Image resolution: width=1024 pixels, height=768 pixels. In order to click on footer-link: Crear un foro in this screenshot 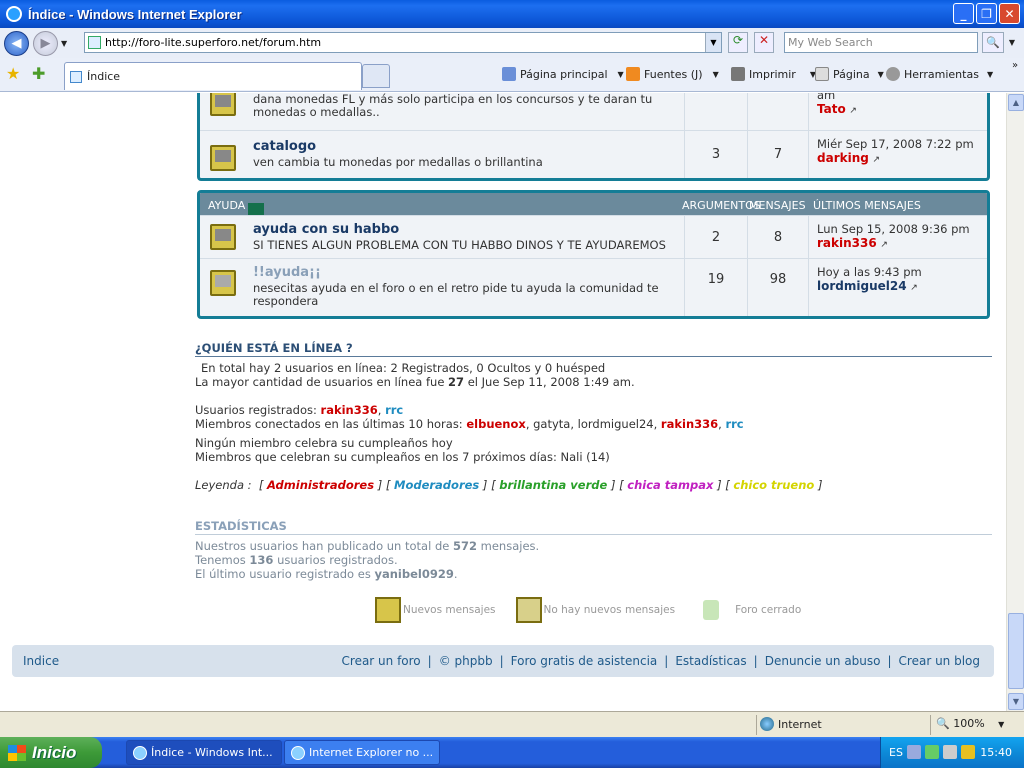, I will do `click(381, 661)`.